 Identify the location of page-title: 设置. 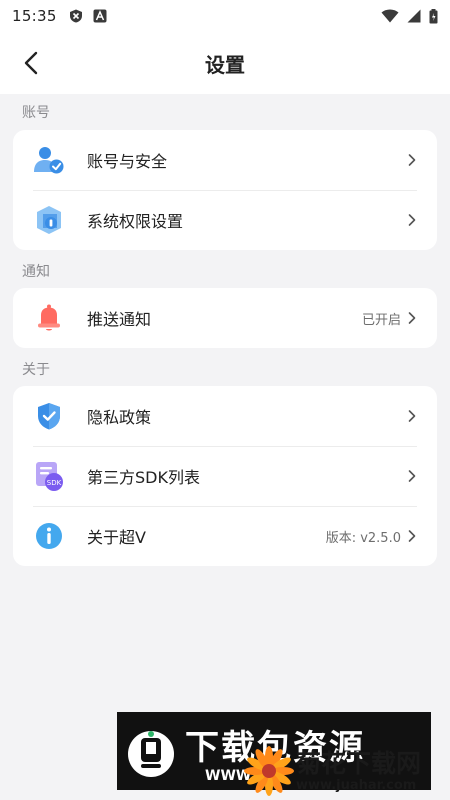
(225, 64).